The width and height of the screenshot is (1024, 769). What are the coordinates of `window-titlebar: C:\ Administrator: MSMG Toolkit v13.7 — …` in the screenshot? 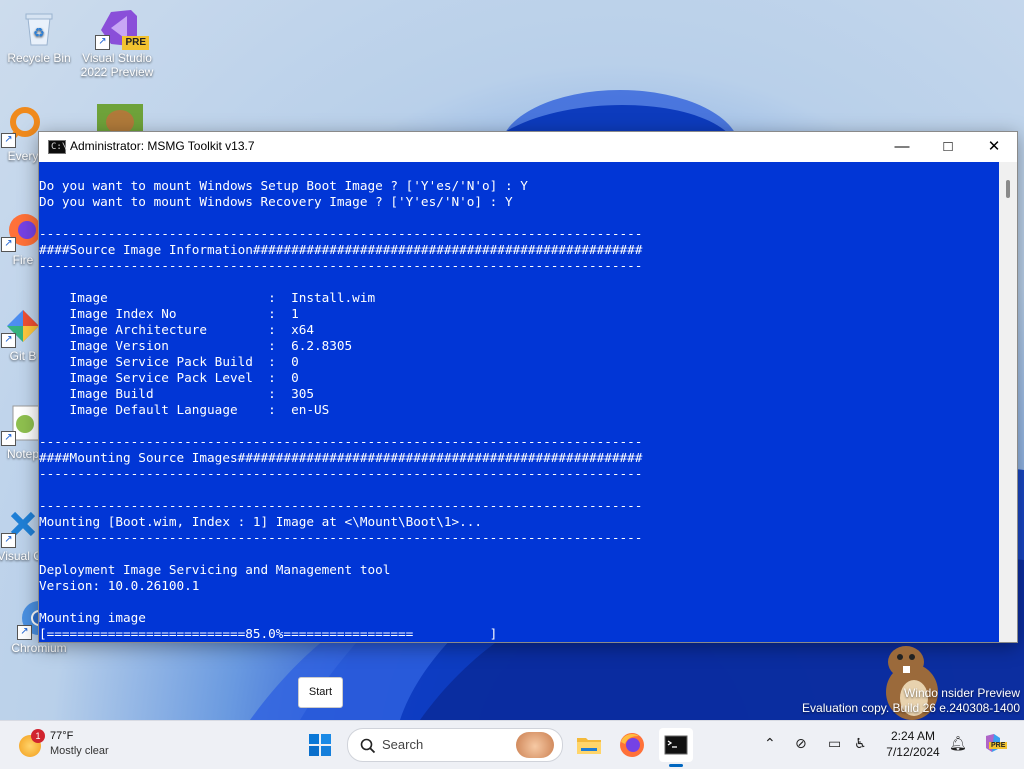 It's located at (528, 147).